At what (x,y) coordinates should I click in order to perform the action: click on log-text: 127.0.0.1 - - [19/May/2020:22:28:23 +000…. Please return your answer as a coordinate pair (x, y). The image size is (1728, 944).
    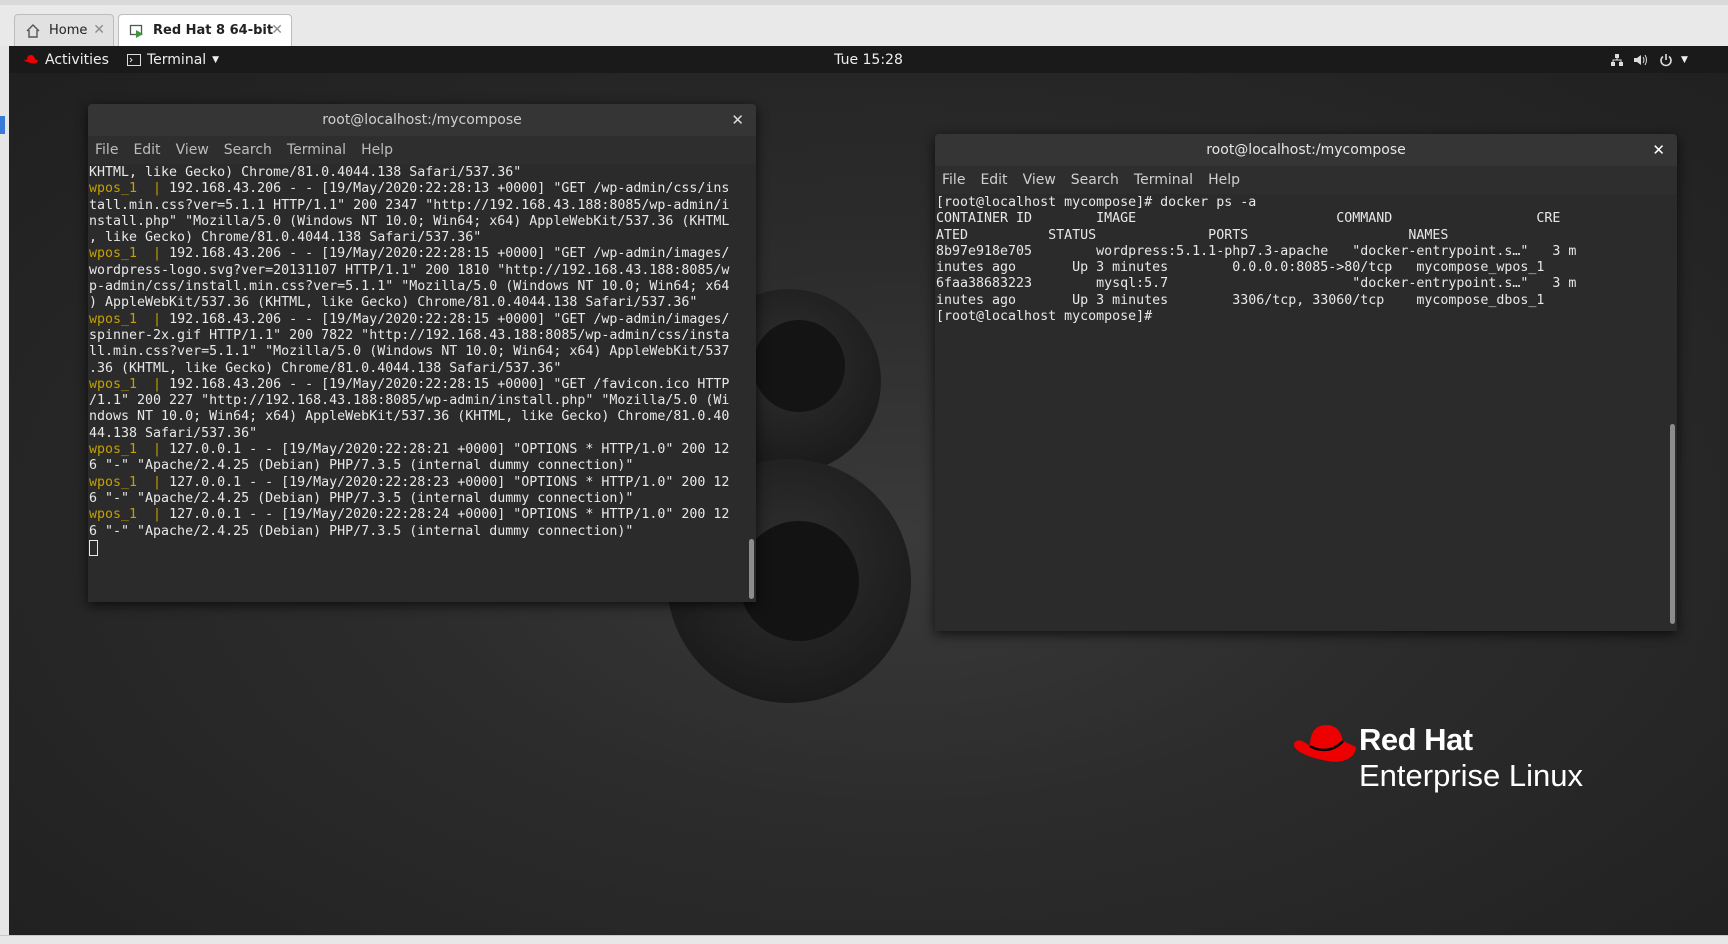
    Looking at the image, I should click on (449, 482).